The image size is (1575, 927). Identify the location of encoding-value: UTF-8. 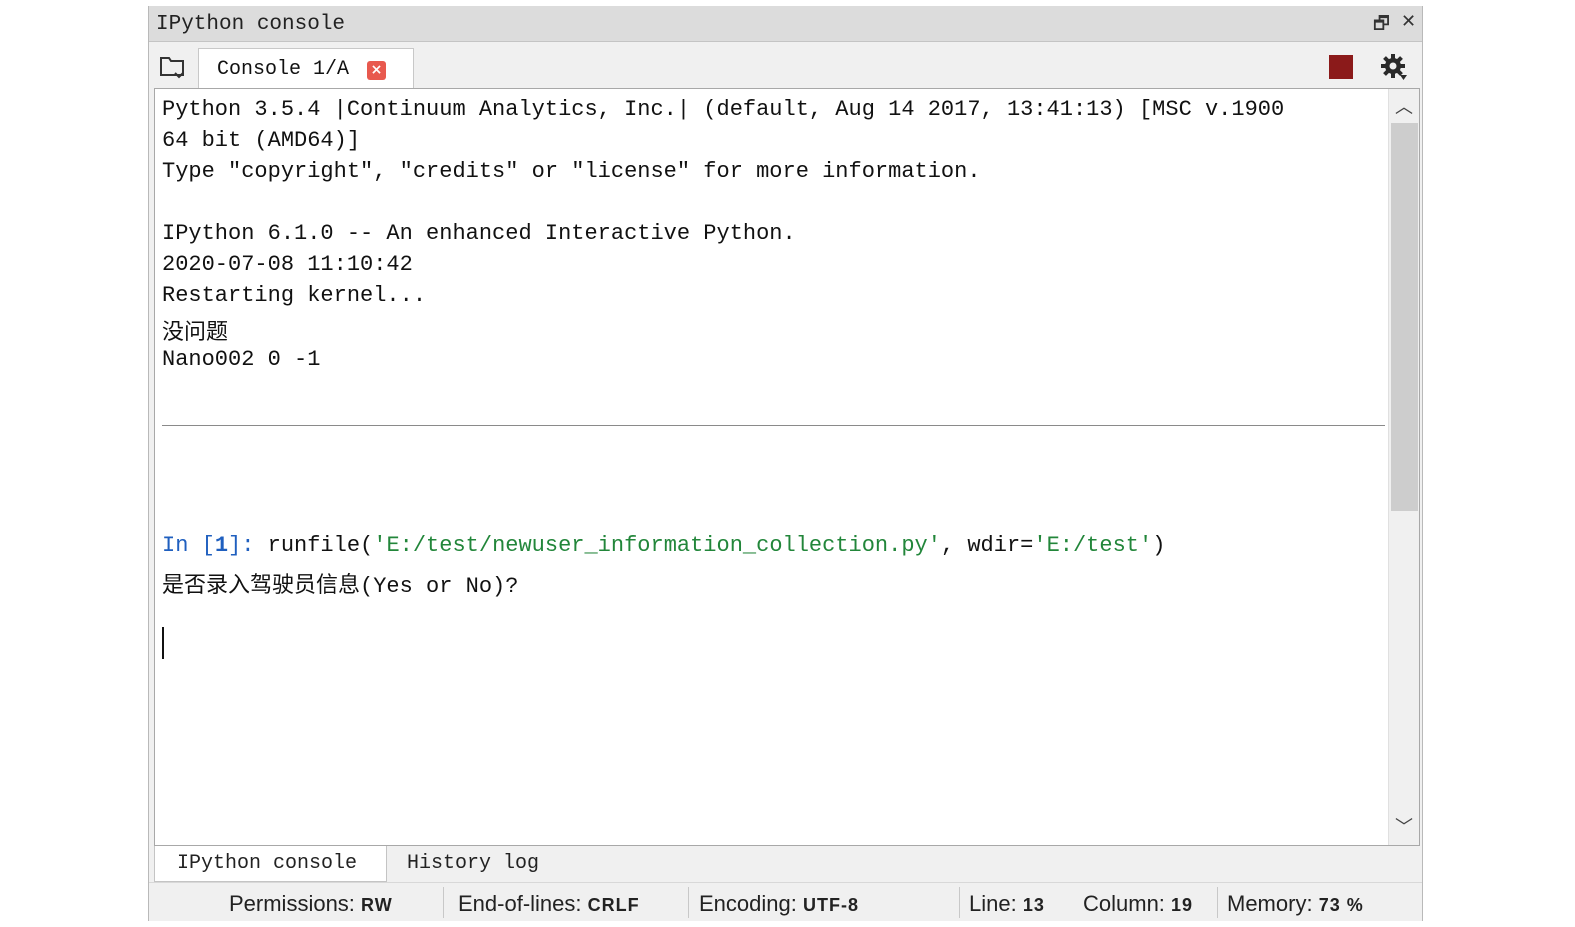
(830, 905).